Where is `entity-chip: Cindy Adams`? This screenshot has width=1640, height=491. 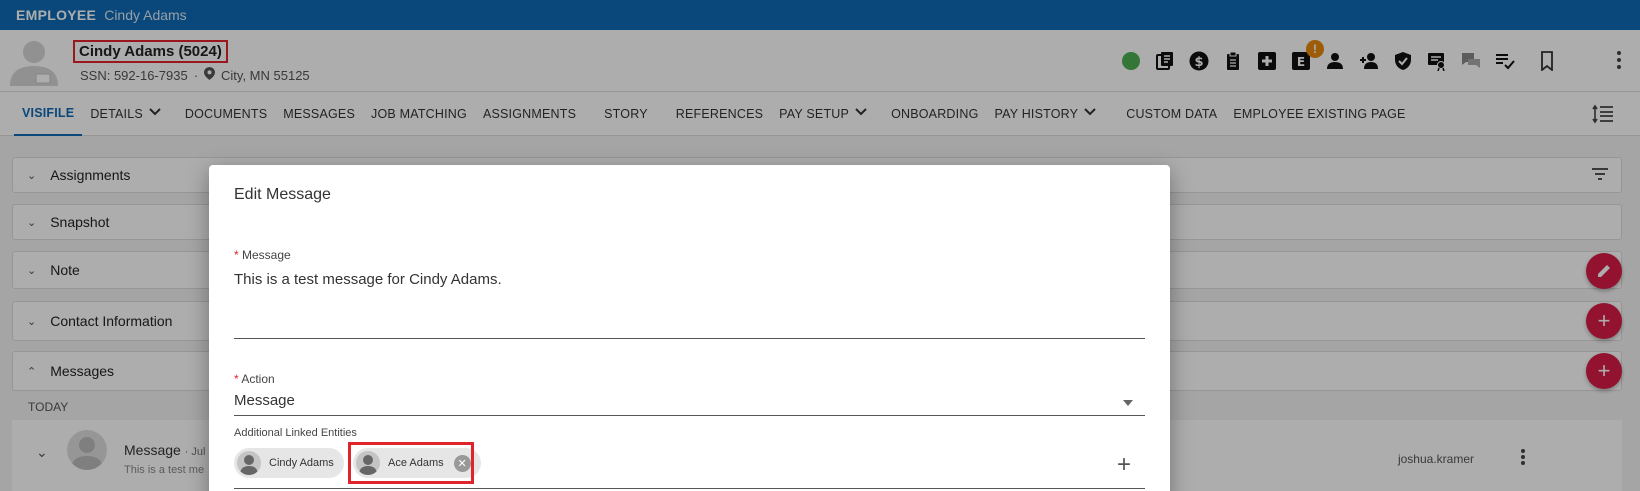
entity-chip: Cindy Adams is located at coordinates (289, 463).